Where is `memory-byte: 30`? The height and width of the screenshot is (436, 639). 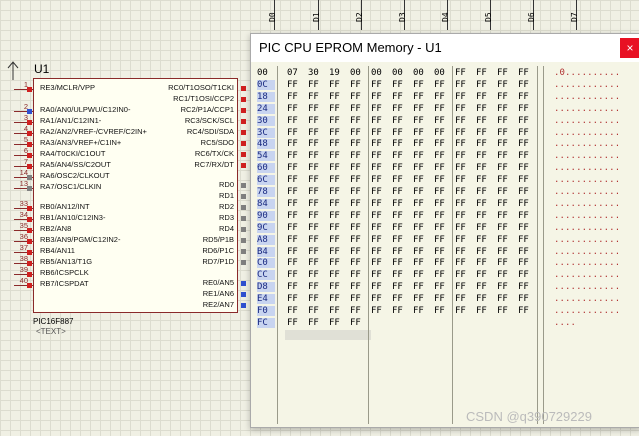 memory-byte: 30 is located at coordinates (315, 73).